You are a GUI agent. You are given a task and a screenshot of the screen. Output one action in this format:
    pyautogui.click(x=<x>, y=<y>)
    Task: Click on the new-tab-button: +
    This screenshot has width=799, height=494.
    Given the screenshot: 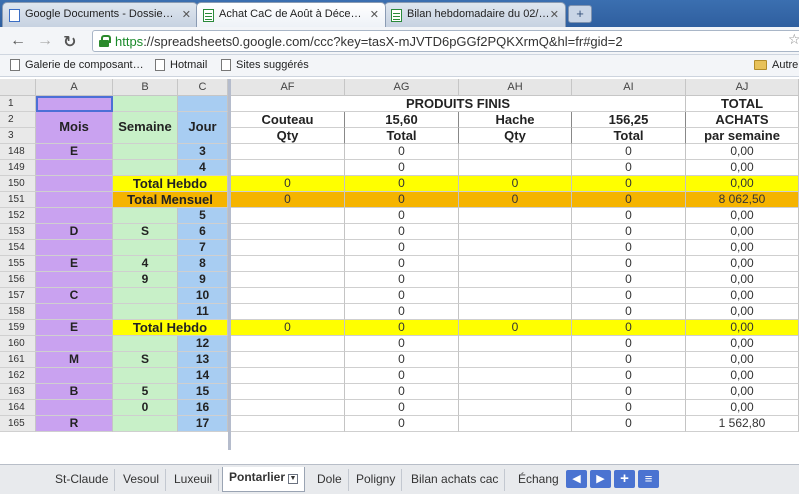 What is the action you would take?
    pyautogui.click(x=580, y=14)
    